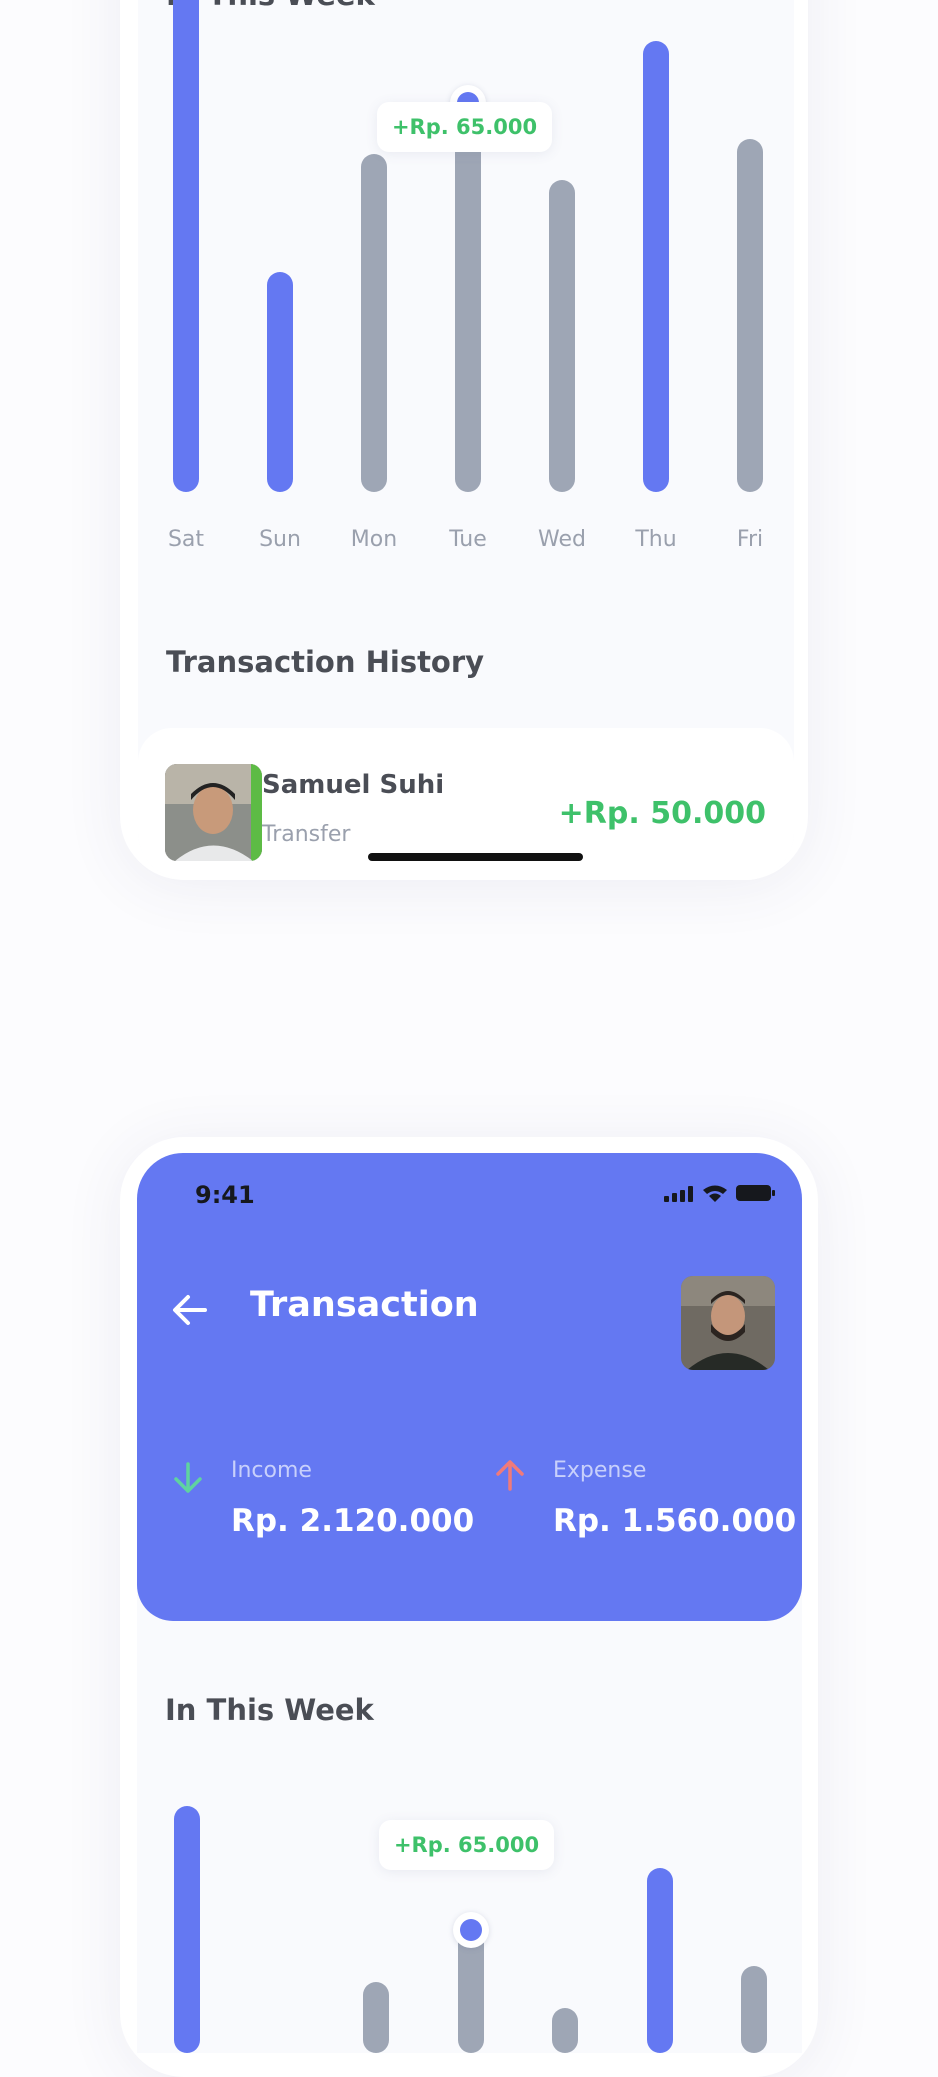 The height and width of the screenshot is (2077, 938). What do you see at coordinates (662, 813) in the screenshot?
I see `transaction-amount: +Rp. 50.000` at bounding box center [662, 813].